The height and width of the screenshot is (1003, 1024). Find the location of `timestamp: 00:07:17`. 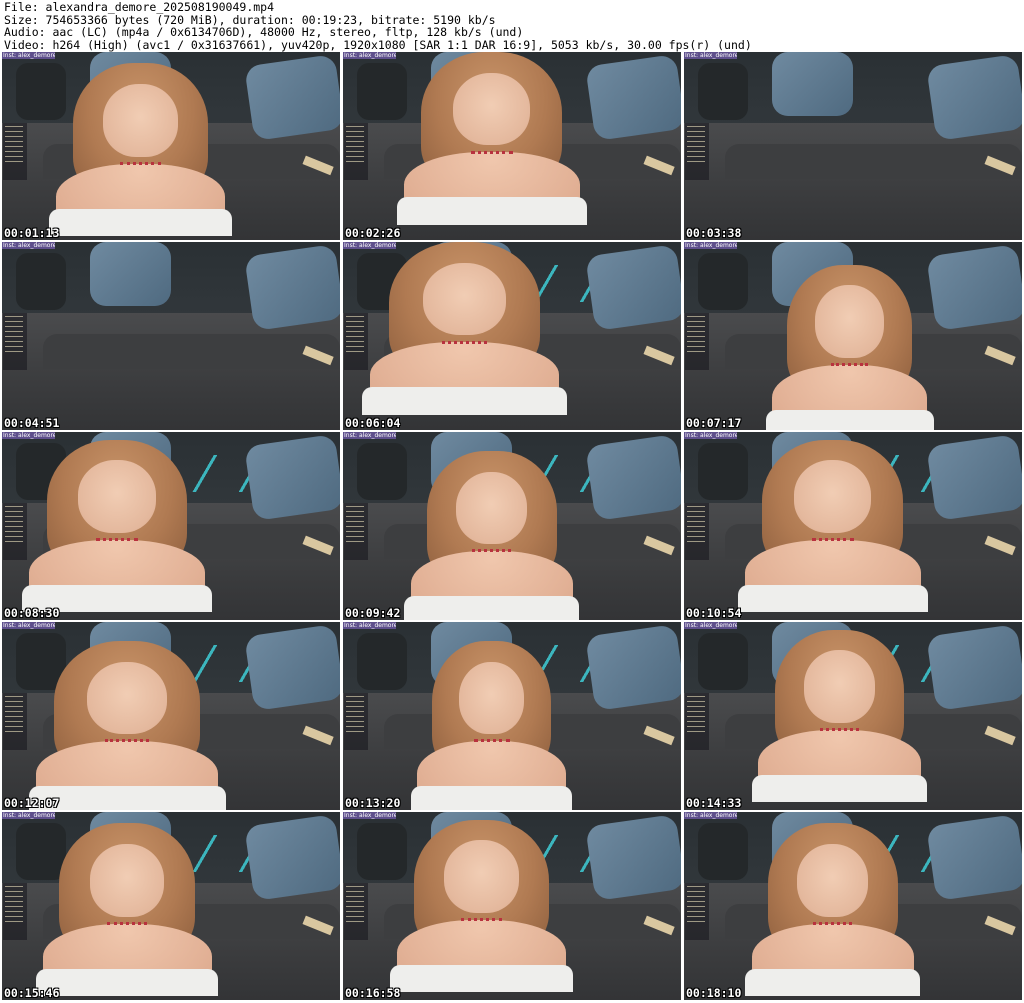

timestamp: 00:07:17 is located at coordinates (714, 423).